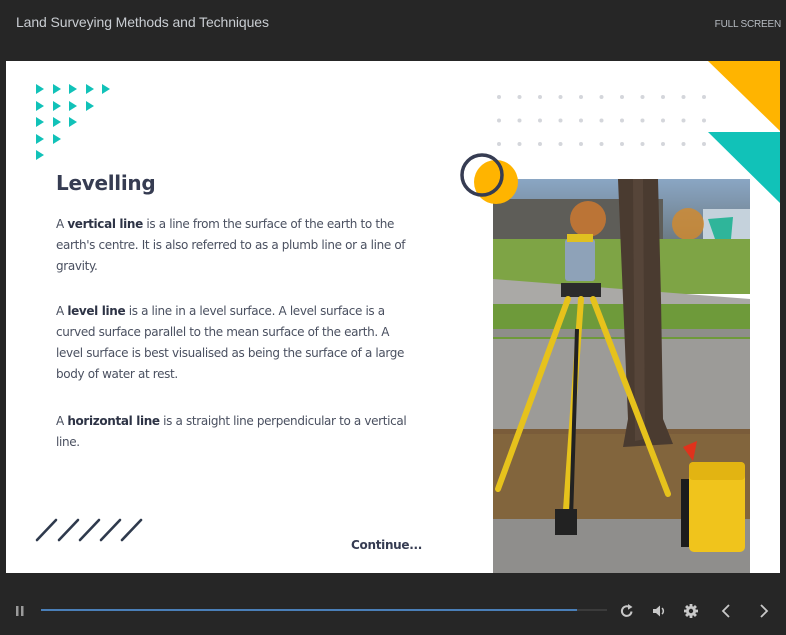  I want to click on term-horizontal-line: horizontal line, so click(113, 421).